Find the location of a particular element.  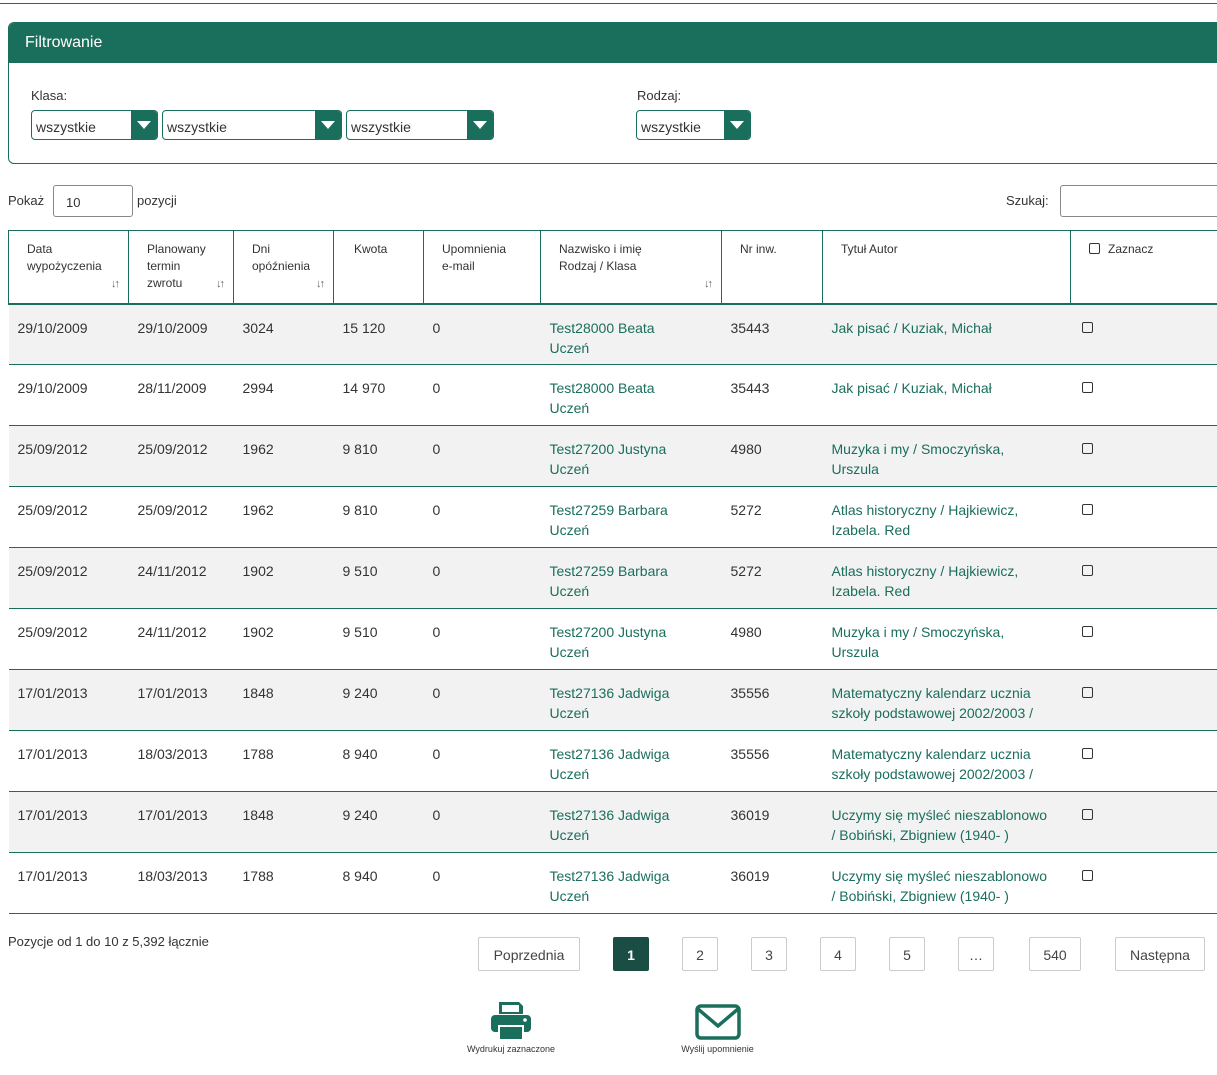

print-selected-button: Wydrukuj zaznaczone is located at coordinates (511, 1027).